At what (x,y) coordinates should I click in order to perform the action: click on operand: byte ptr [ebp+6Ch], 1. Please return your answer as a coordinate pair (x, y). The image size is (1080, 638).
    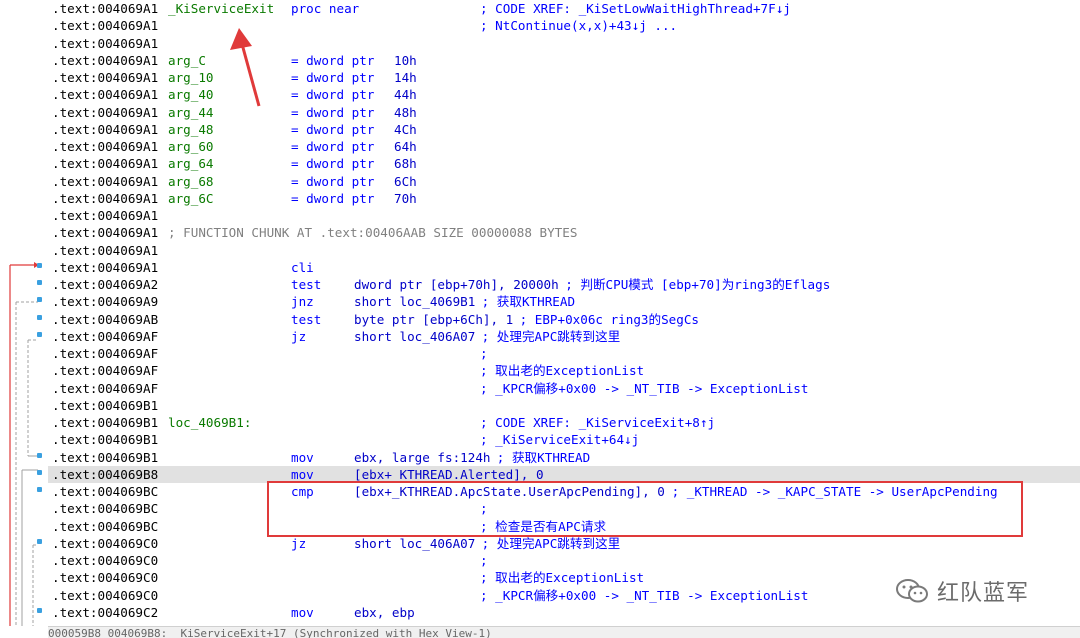
    Looking at the image, I should click on (433, 319).